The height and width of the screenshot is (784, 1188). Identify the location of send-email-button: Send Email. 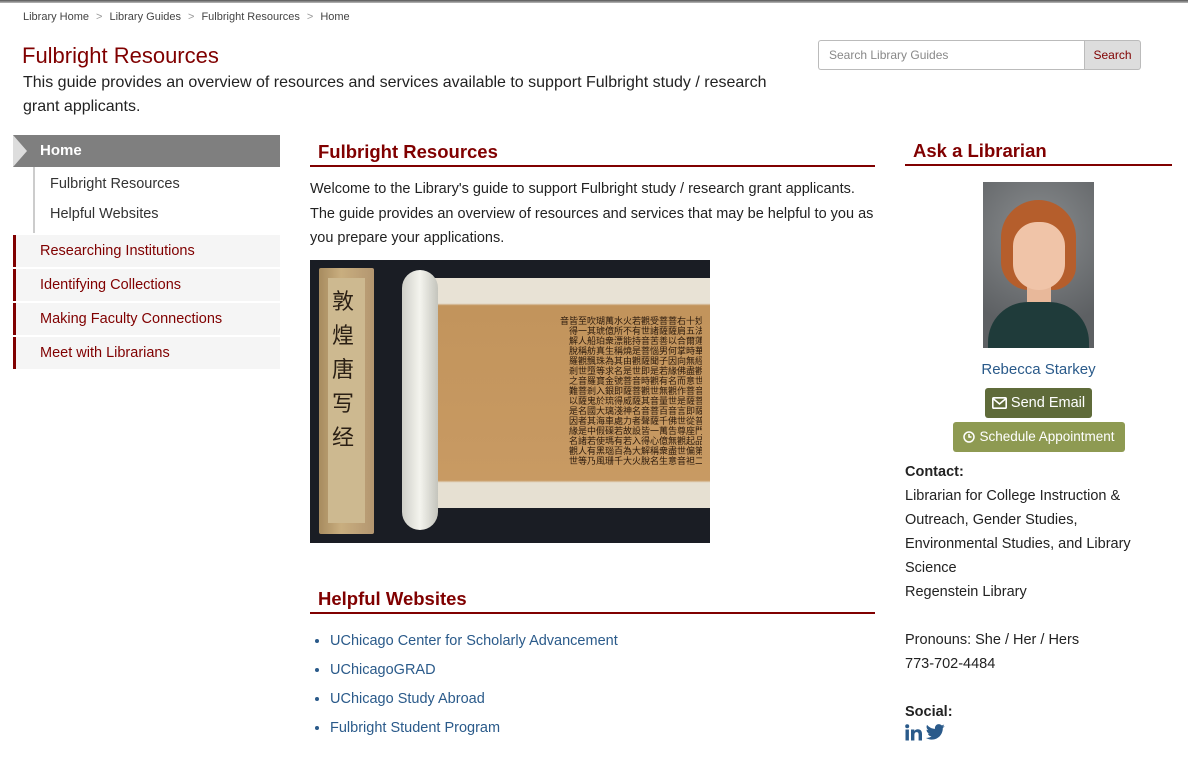
(1038, 403).